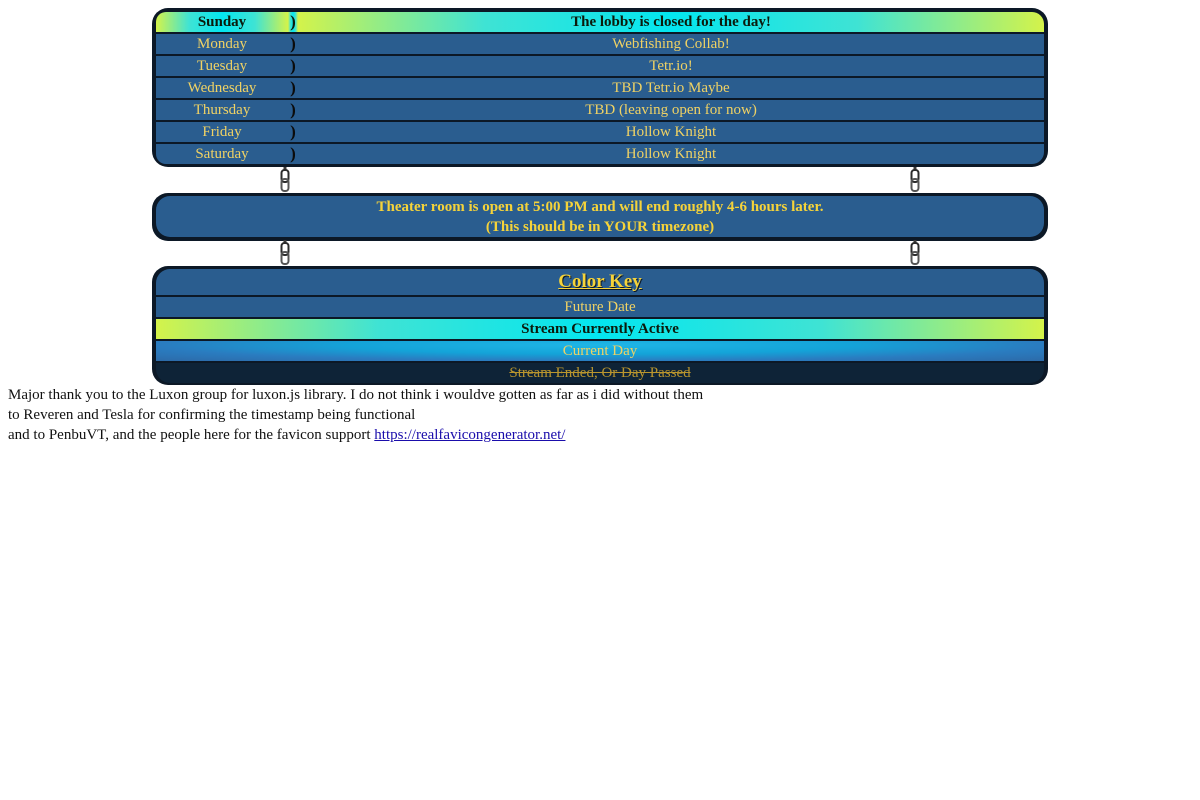 This screenshot has height=800, width=1200. I want to click on timezone-note: (This should be in YOUR timezone), so click(600, 226).